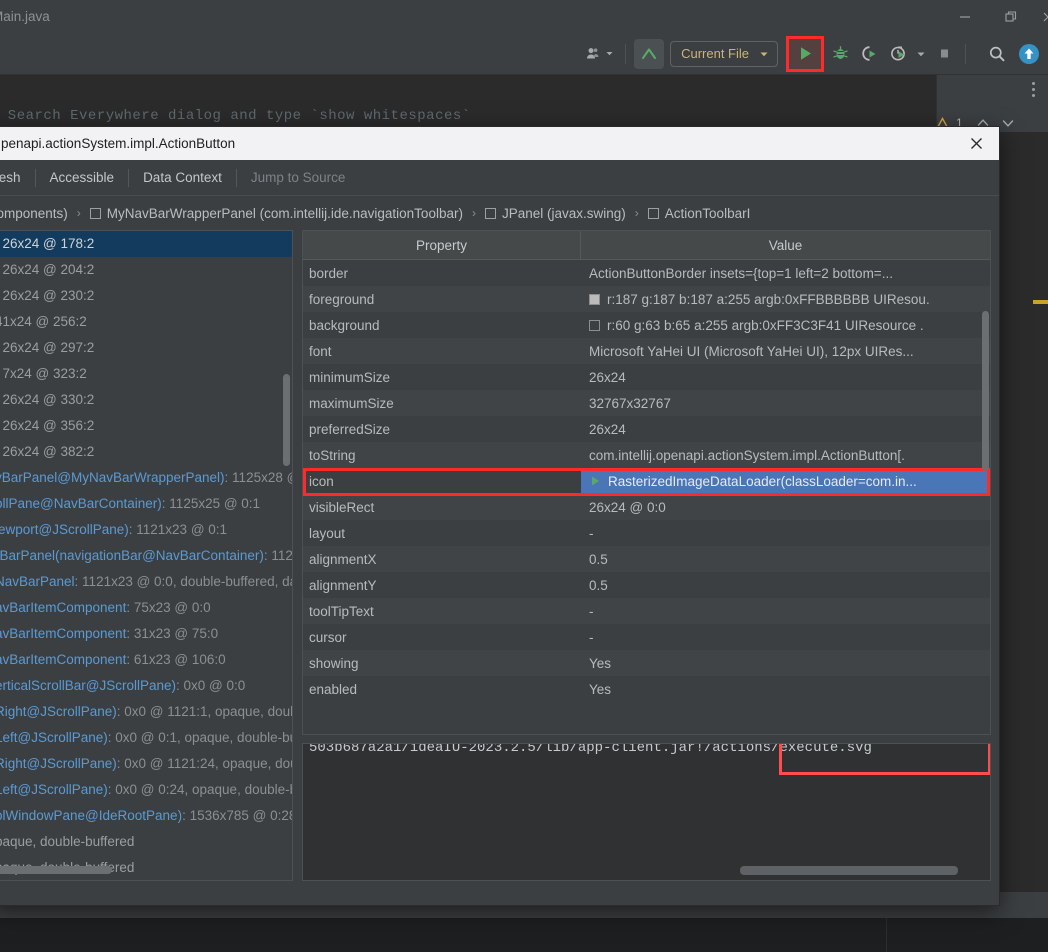 Image resolution: width=1048 pixels, height=952 pixels. I want to click on profile-button, so click(600, 54).